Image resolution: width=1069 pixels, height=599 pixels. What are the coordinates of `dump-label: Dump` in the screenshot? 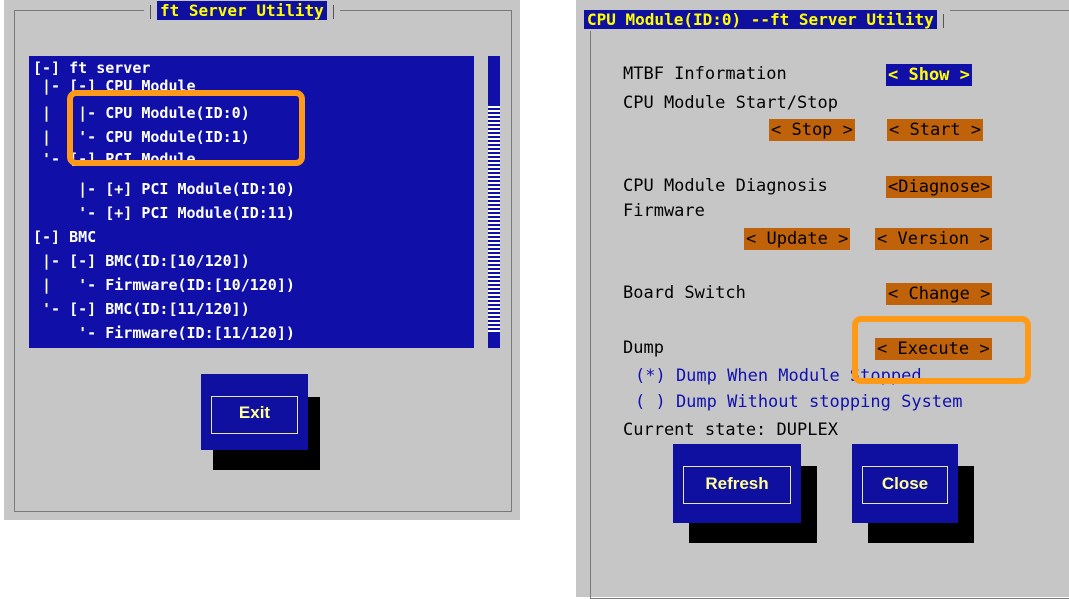 It's located at (643, 348).